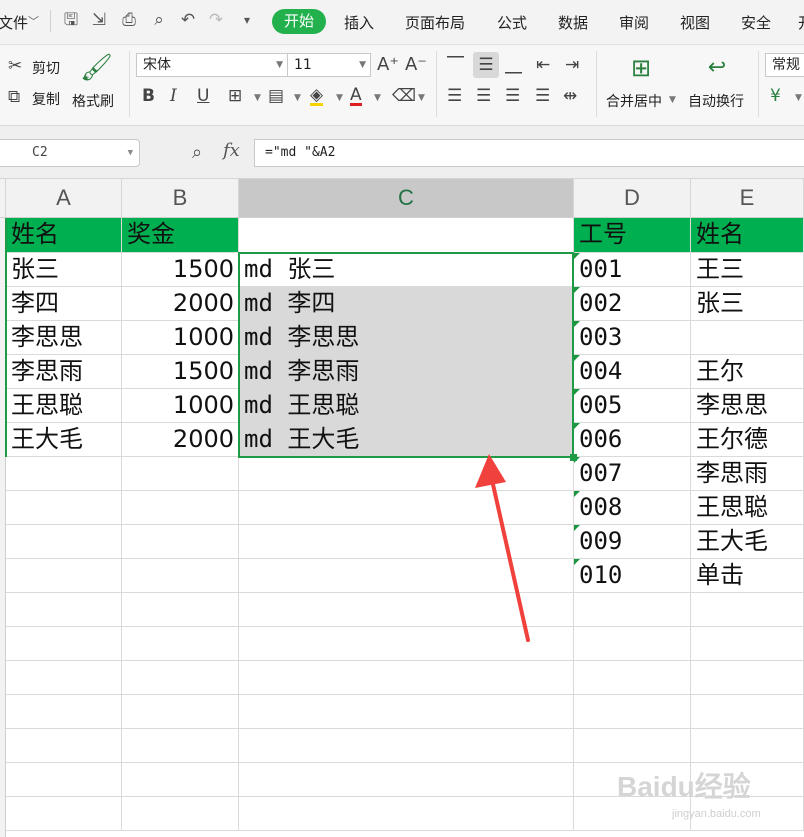 This screenshot has width=804, height=837. What do you see at coordinates (180, 235) in the screenshot?
I see `cell-b1: 奖金` at bounding box center [180, 235].